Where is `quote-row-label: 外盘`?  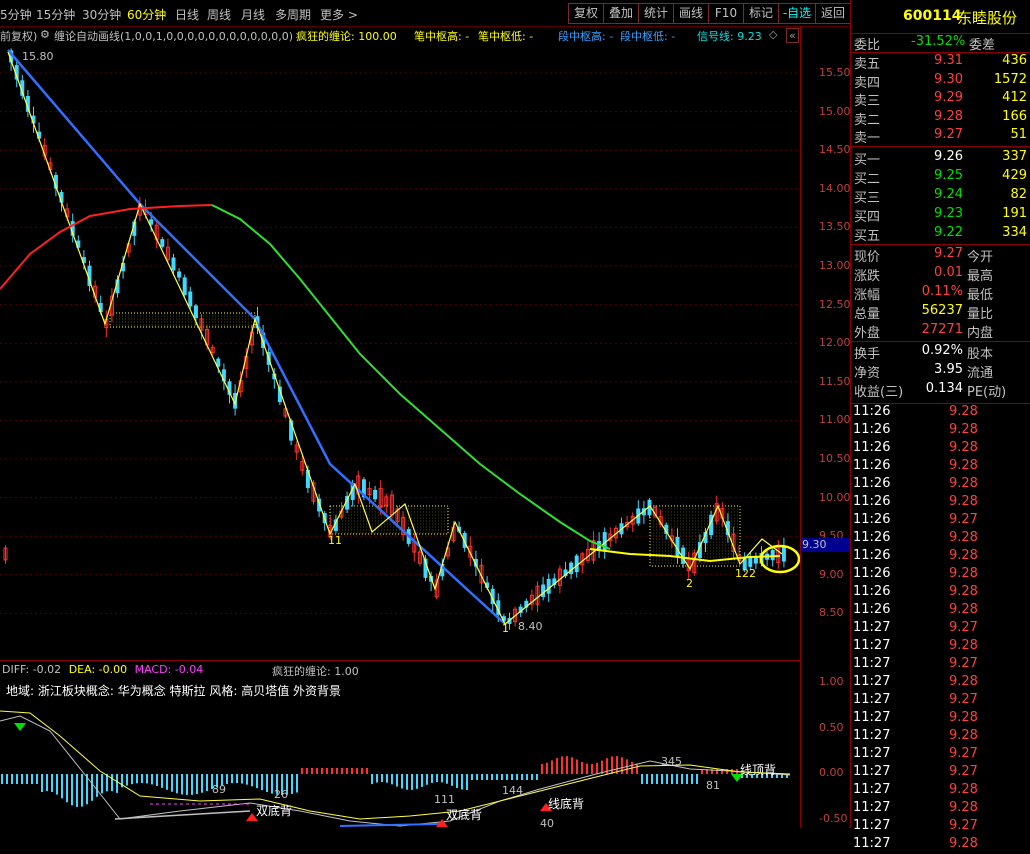
quote-row-label: 外盘 is located at coordinates (867, 333).